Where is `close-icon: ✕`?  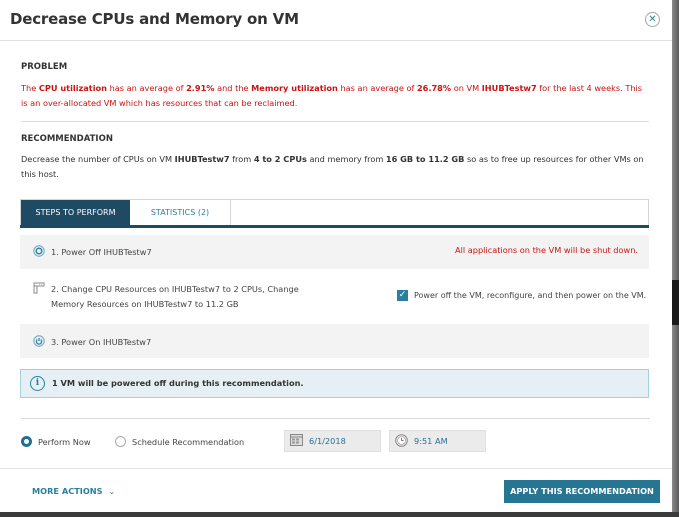
close-icon: ✕ is located at coordinates (652, 19).